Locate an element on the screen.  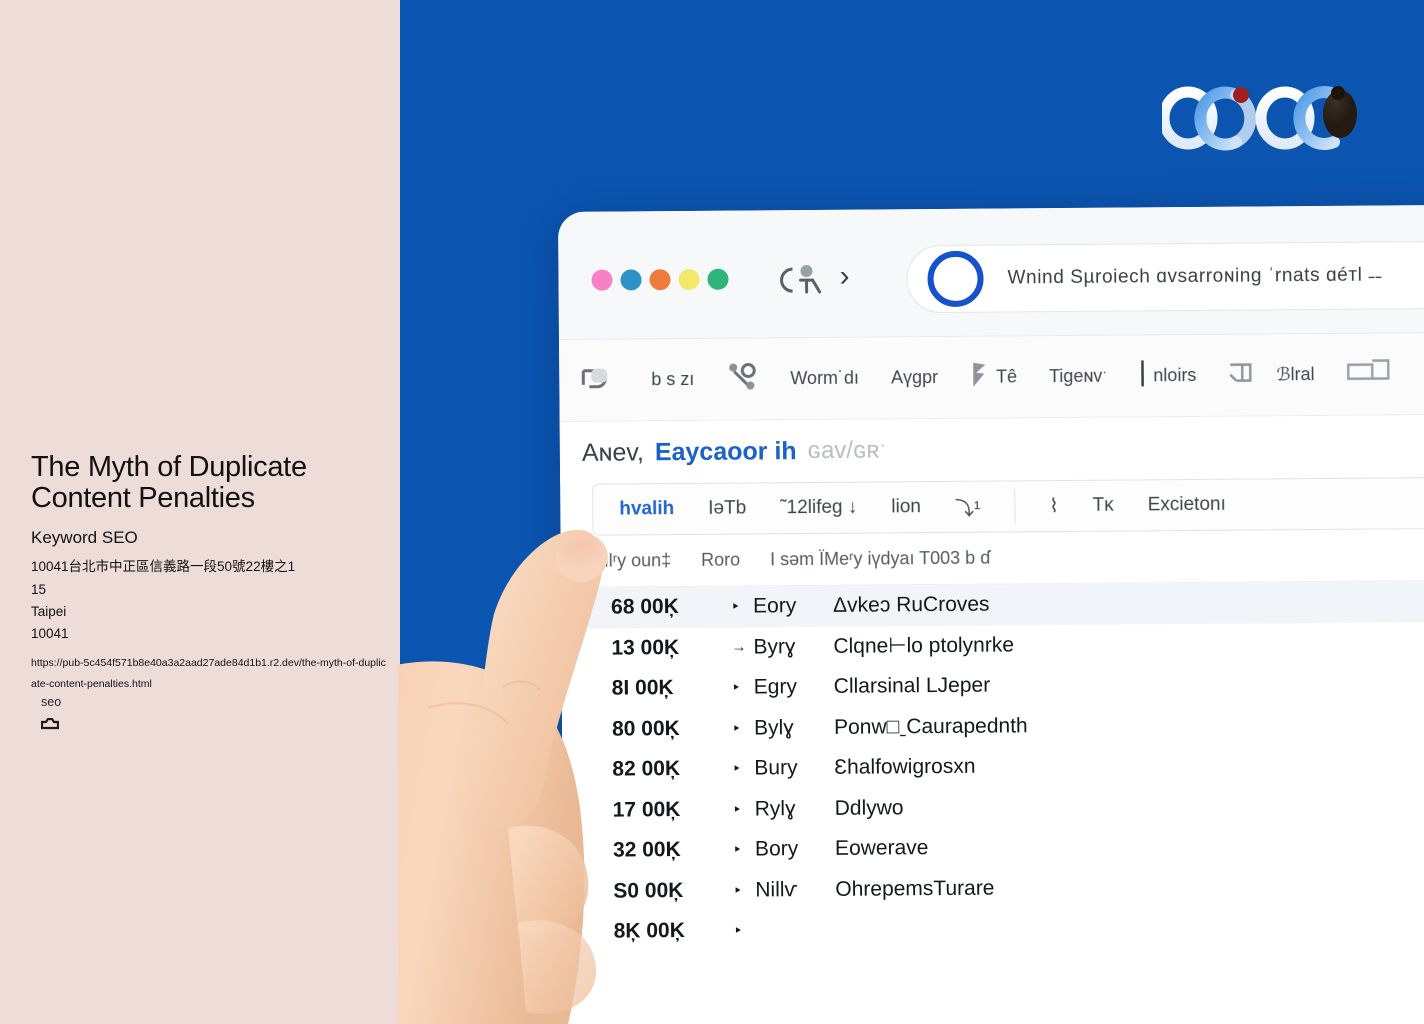
row-tag: Bylɣ is located at coordinates (773, 727).